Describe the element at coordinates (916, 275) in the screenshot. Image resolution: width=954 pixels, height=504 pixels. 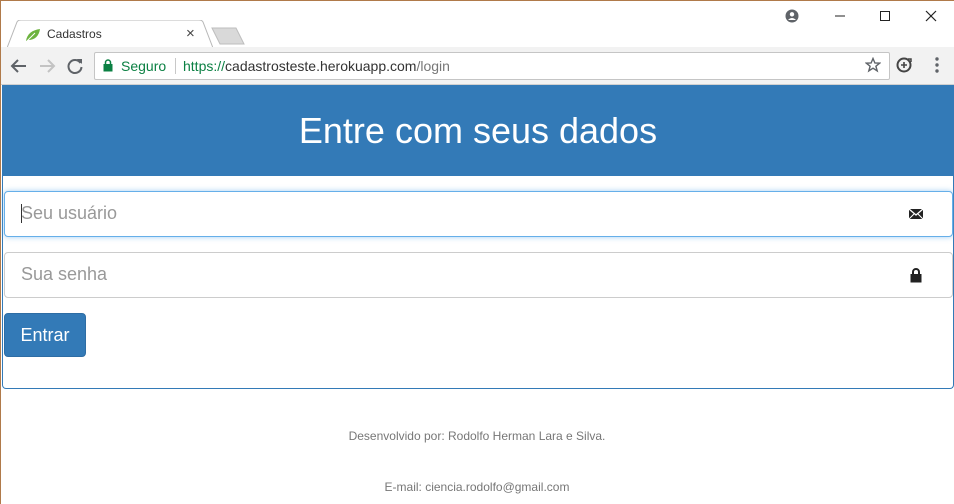
I see `lock-icon` at that location.